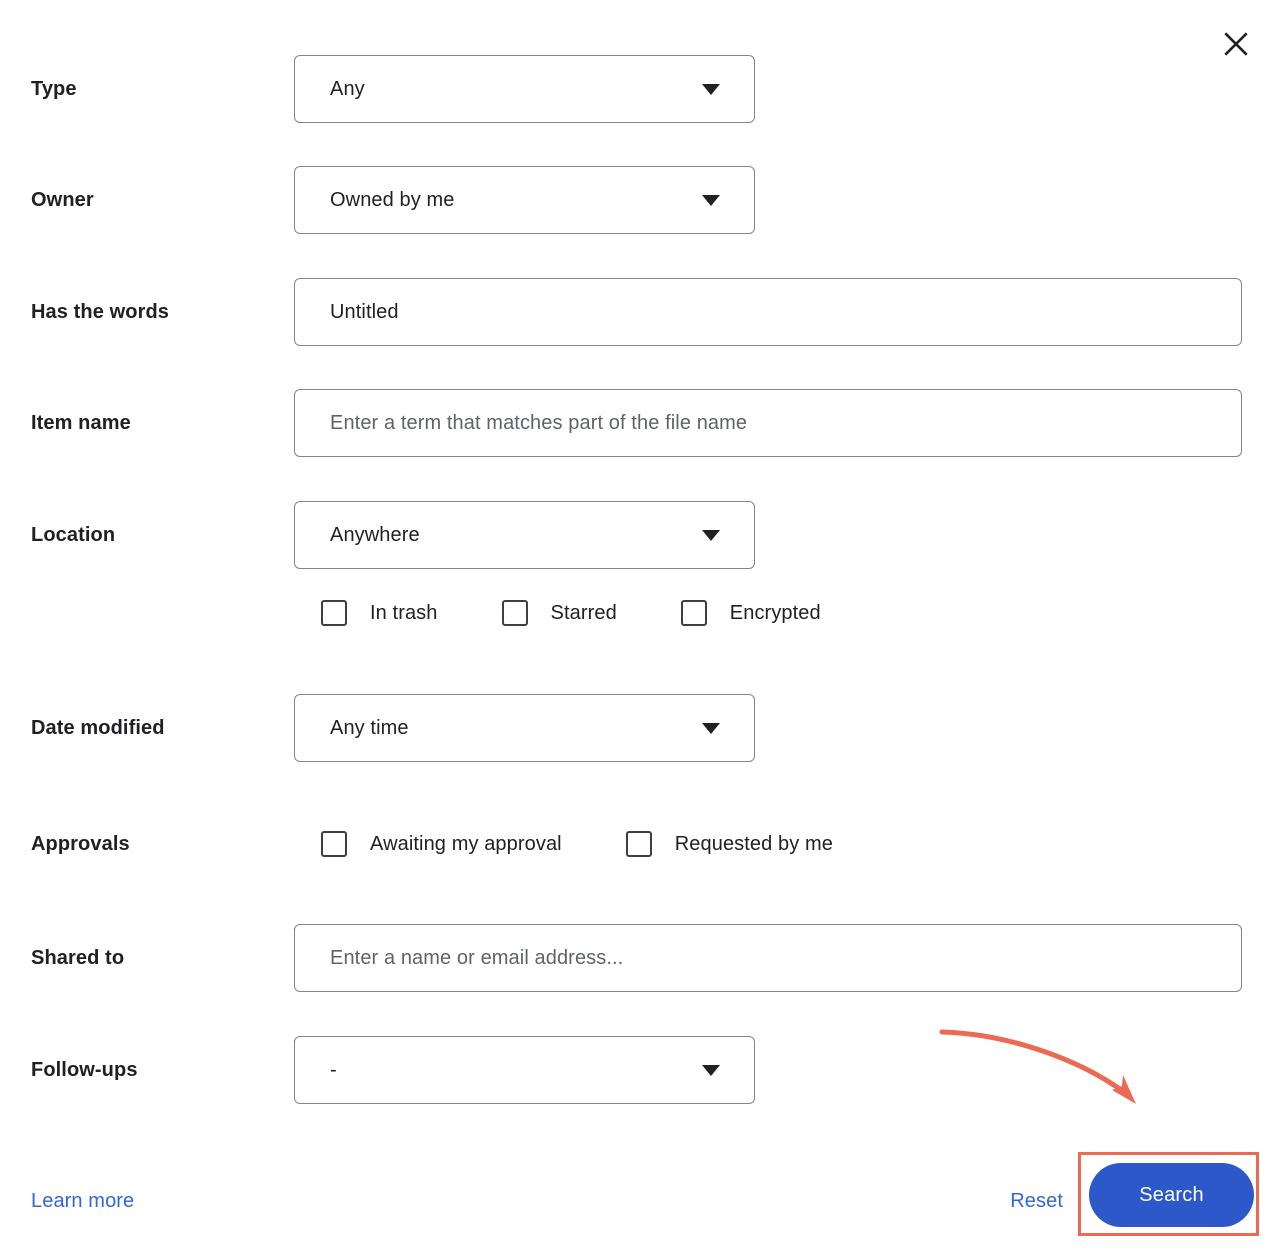 This screenshot has width=1280, height=1254. What do you see at coordinates (524, 89) in the screenshot?
I see `type-select: Any` at bounding box center [524, 89].